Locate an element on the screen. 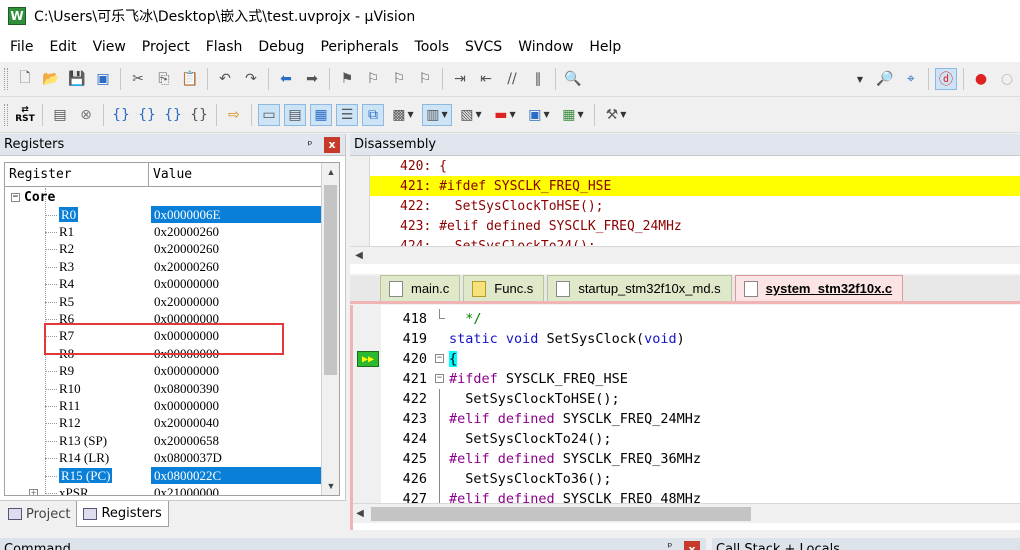 The image size is (1020, 550). scroll-down-icon: ▼ is located at coordinates (330, 486).